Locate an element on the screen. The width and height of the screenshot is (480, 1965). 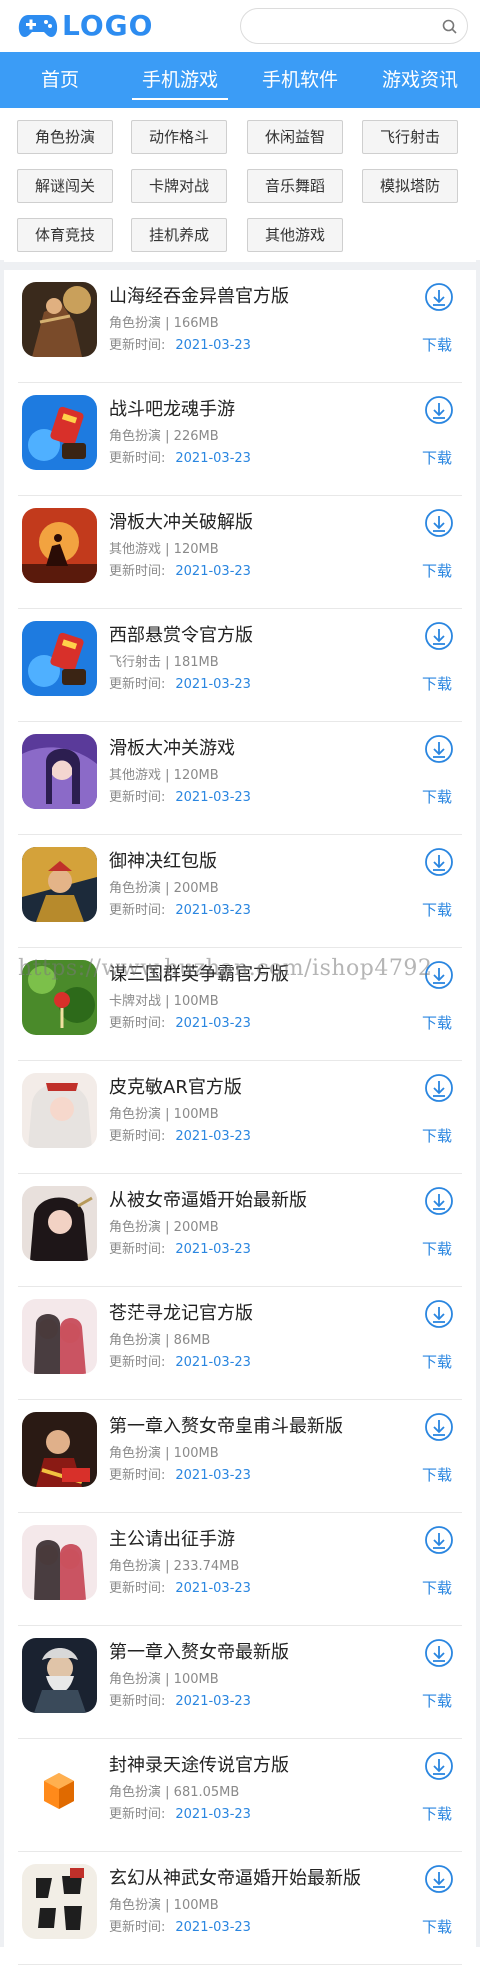
category-idle: 挂机养成 is located at coordinates (179, 235).